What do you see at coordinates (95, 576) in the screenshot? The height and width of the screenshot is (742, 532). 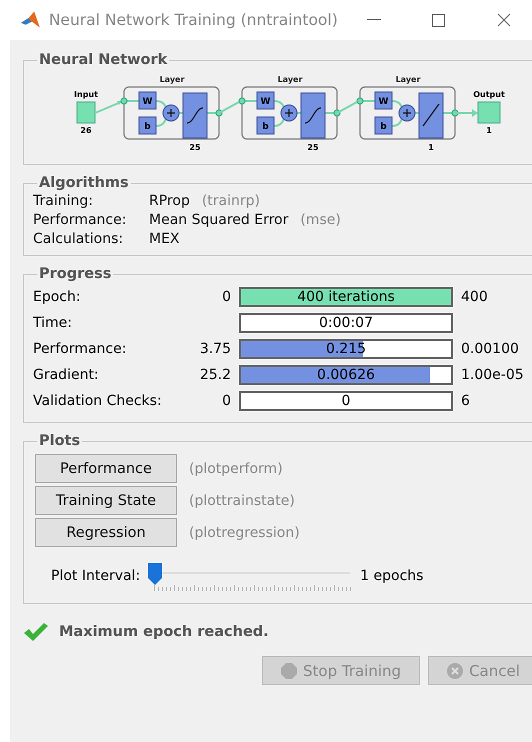 I see `slider-label: Plot Interval:` at bounding box center [95, 576].